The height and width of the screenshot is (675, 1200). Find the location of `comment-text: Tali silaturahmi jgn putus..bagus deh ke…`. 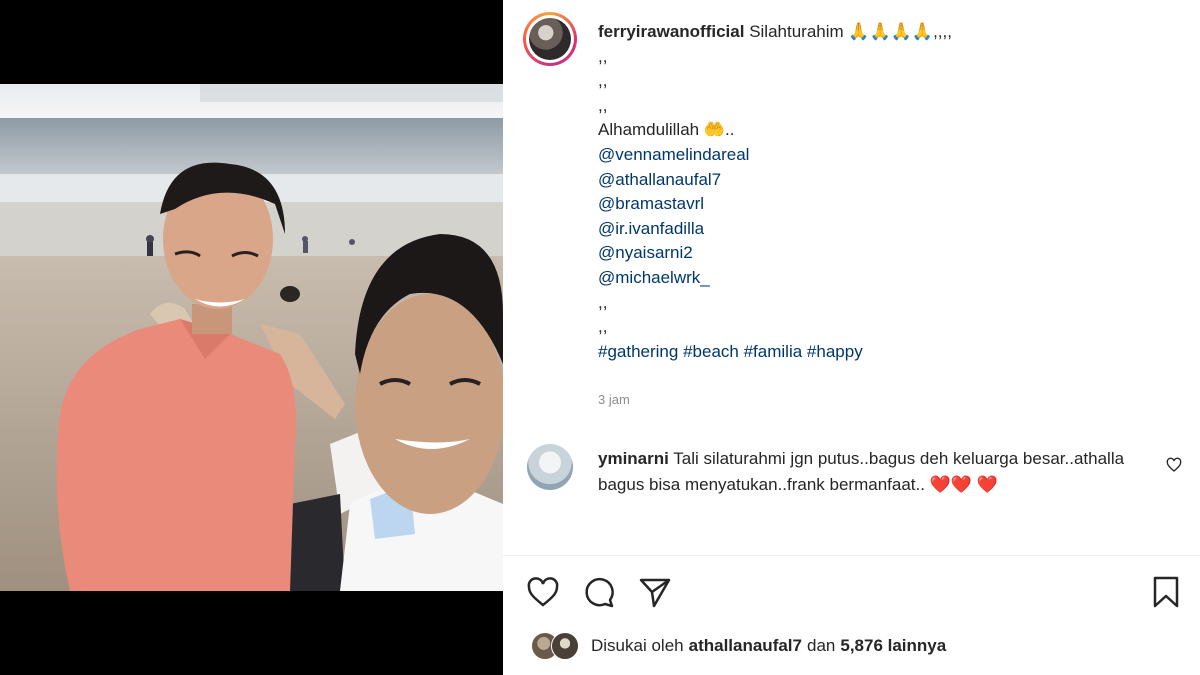

comment-text: Tali silaturahmi jgn putus..bagus deh ke… is located at coordinates (861, 471).